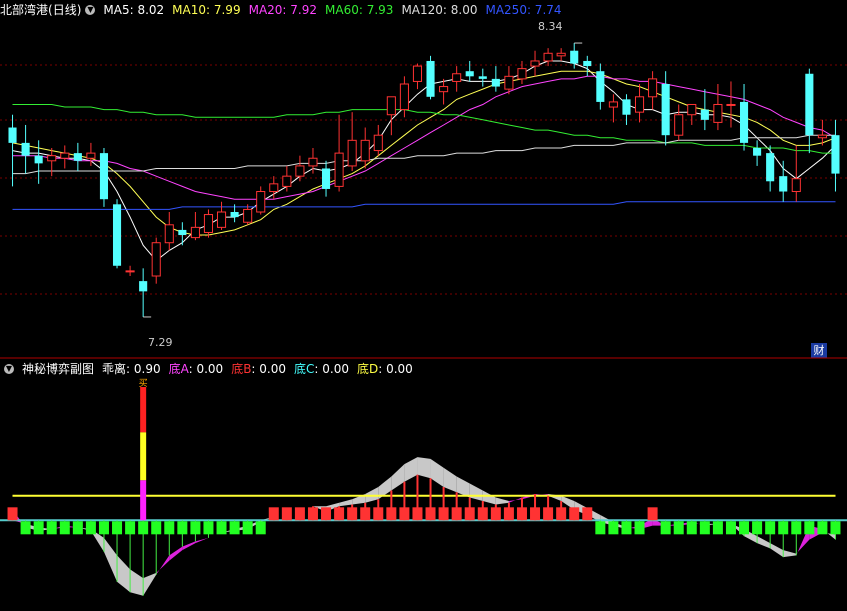 Image resolution: width=847 pixels, height=611 pixels. I want to click on buy-marker-label: 买, so click(143, 383).